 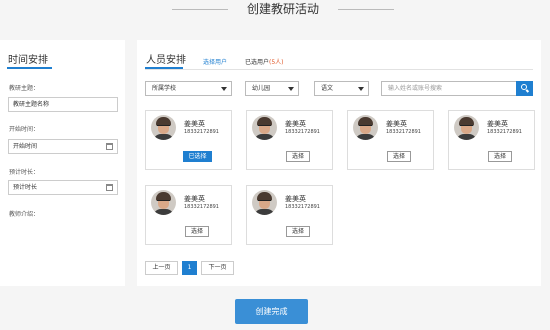 I want to click on subject-select-value: 语文, so click(x=327, y=88).